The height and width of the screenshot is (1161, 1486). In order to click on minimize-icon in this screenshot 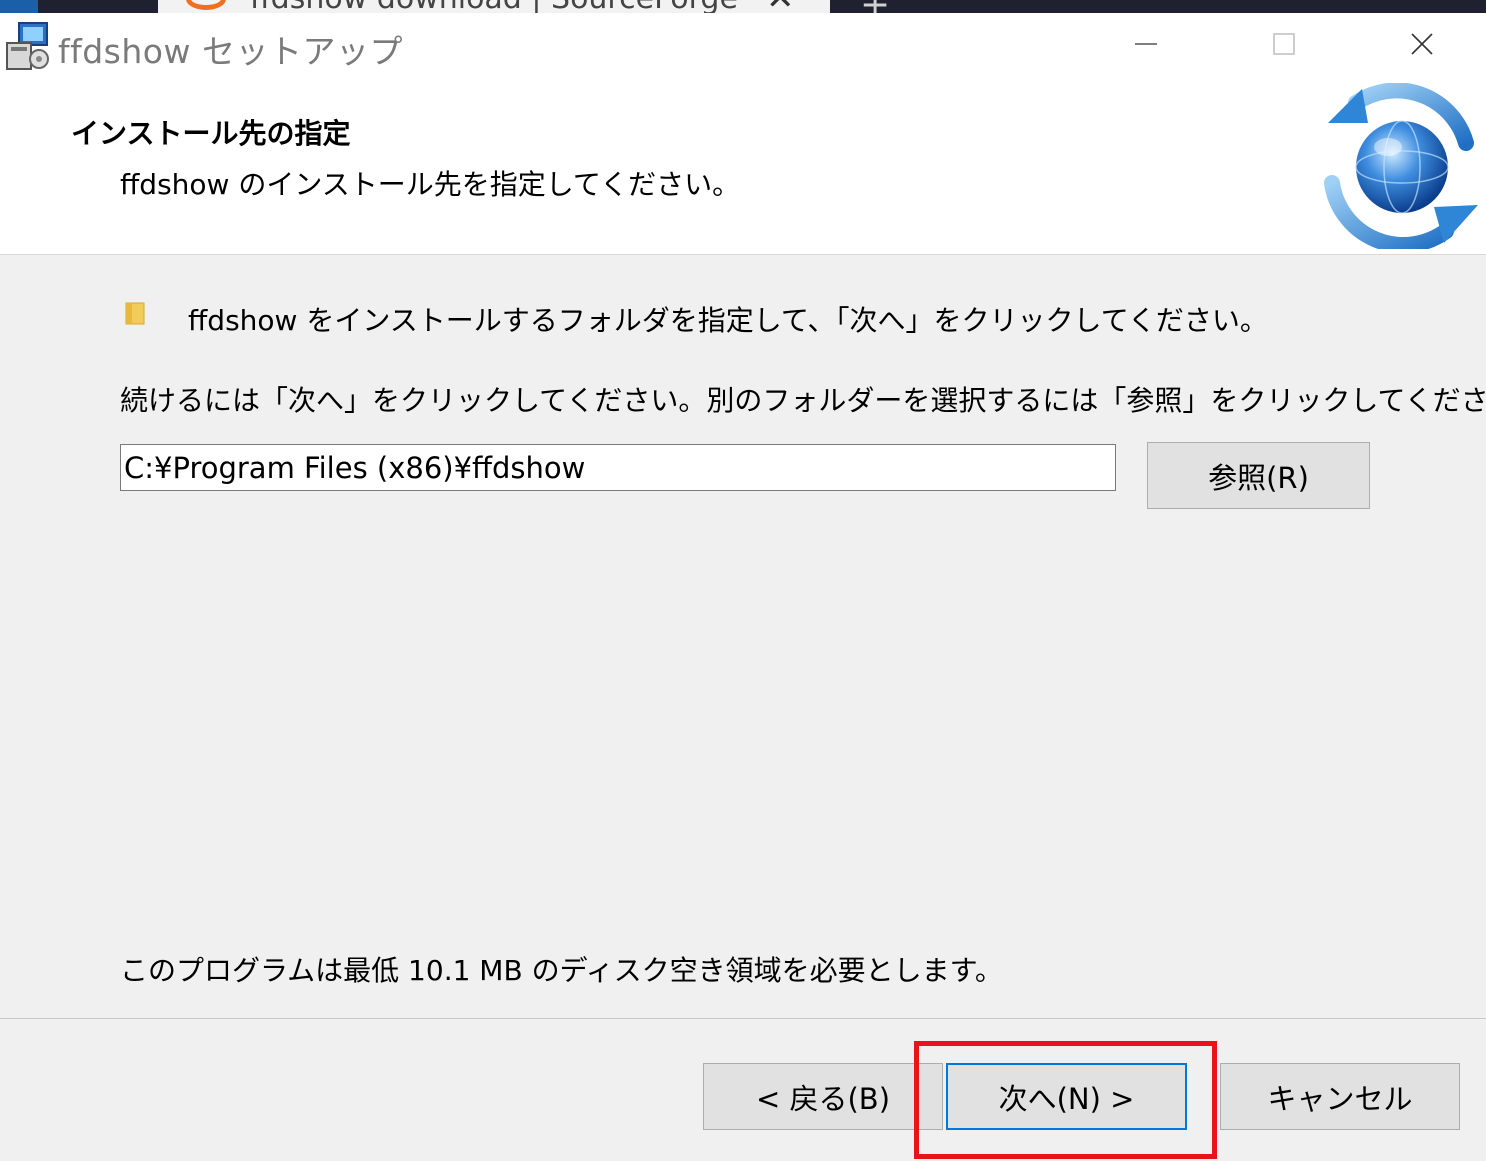, I will do `click(1146, 44)`.